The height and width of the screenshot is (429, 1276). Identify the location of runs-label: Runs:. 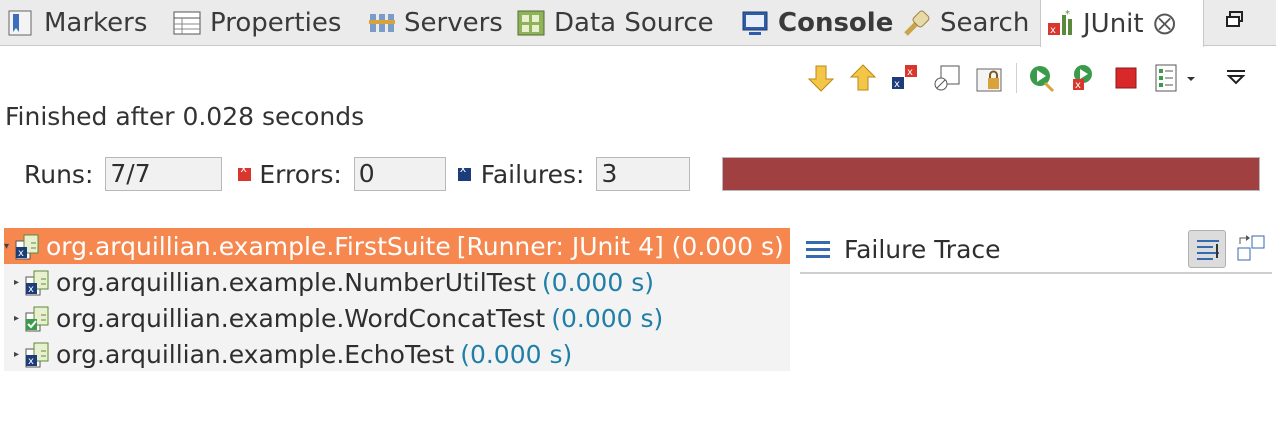
(59, 174).